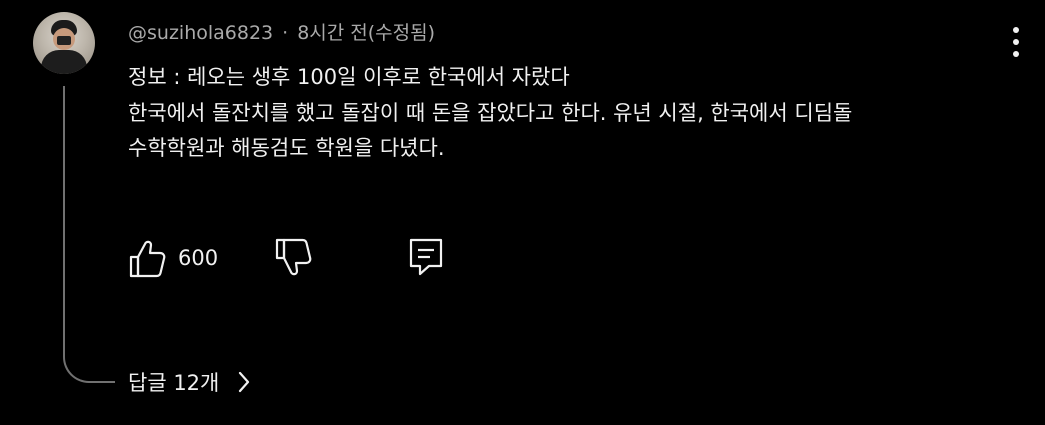  Describe the element at coordinates (286, 148) in the screenshot. I see `comment-line-3: 수학학원과 해동검도 학원을 다녔다.` at that location.